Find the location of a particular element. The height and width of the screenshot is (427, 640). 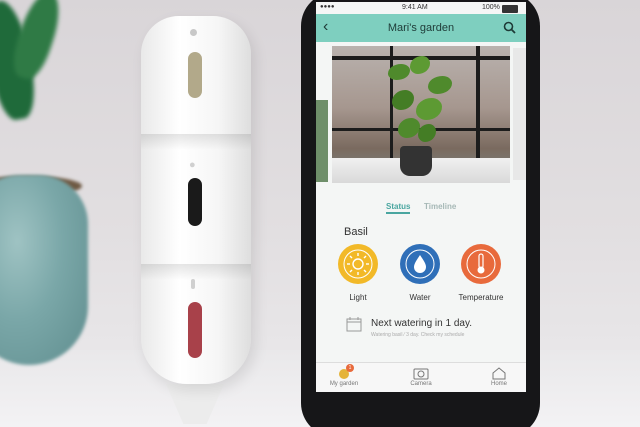

light-label: Light is located at coordinates (358, 297).